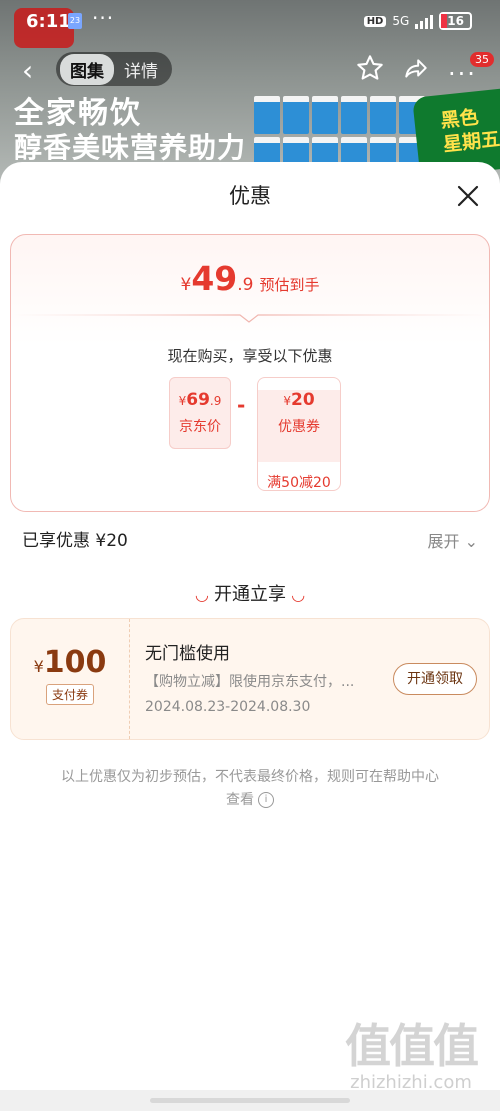 The height and width of the screenshot is (1111, 500). I want to click on calendar-icon: 23, so click(75, 21).